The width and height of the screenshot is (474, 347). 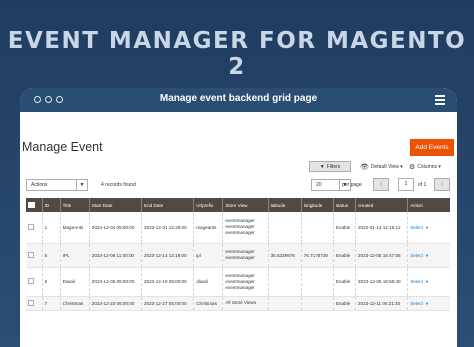 What do you see at coordinates (330, 166) in the screenshot?
I see `filters-button: ▼ Filters` at bounding box center [330, 166].